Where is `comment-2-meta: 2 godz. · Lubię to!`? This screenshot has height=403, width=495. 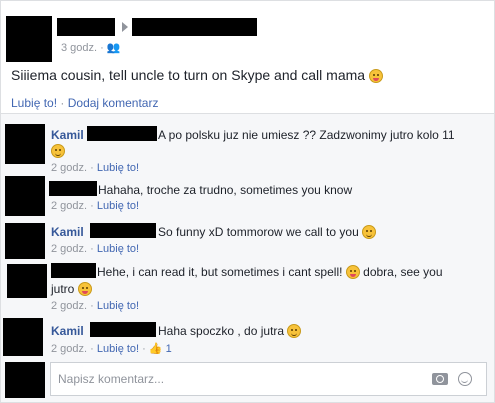
comment-2-meta: 2 godz. · Lubię to! is located at coordinates (95, 206).